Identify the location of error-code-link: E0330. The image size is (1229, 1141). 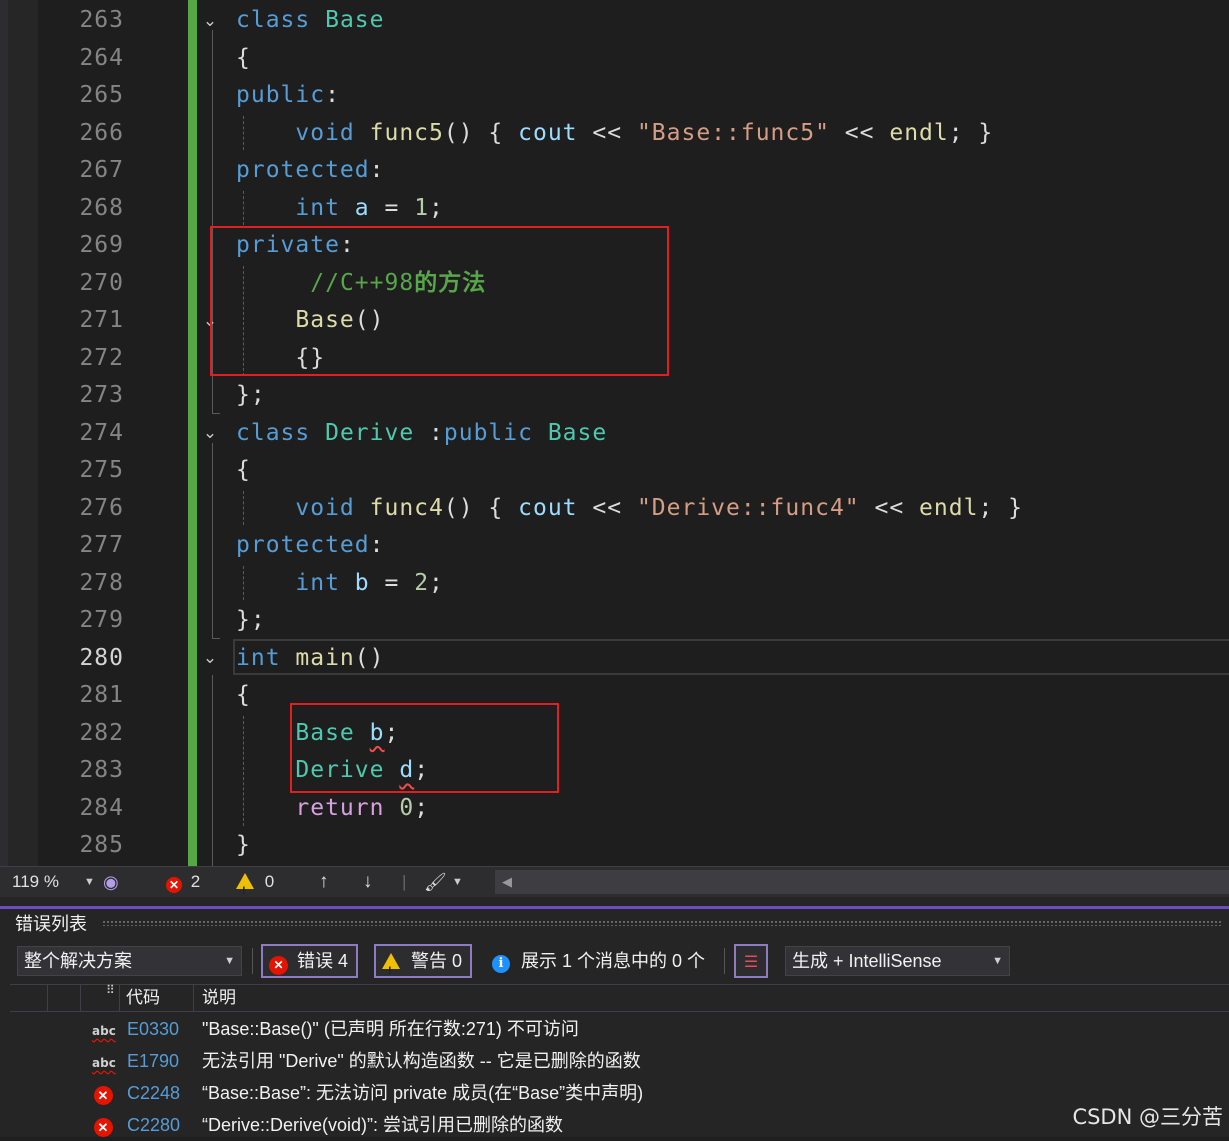
(153, 1029).